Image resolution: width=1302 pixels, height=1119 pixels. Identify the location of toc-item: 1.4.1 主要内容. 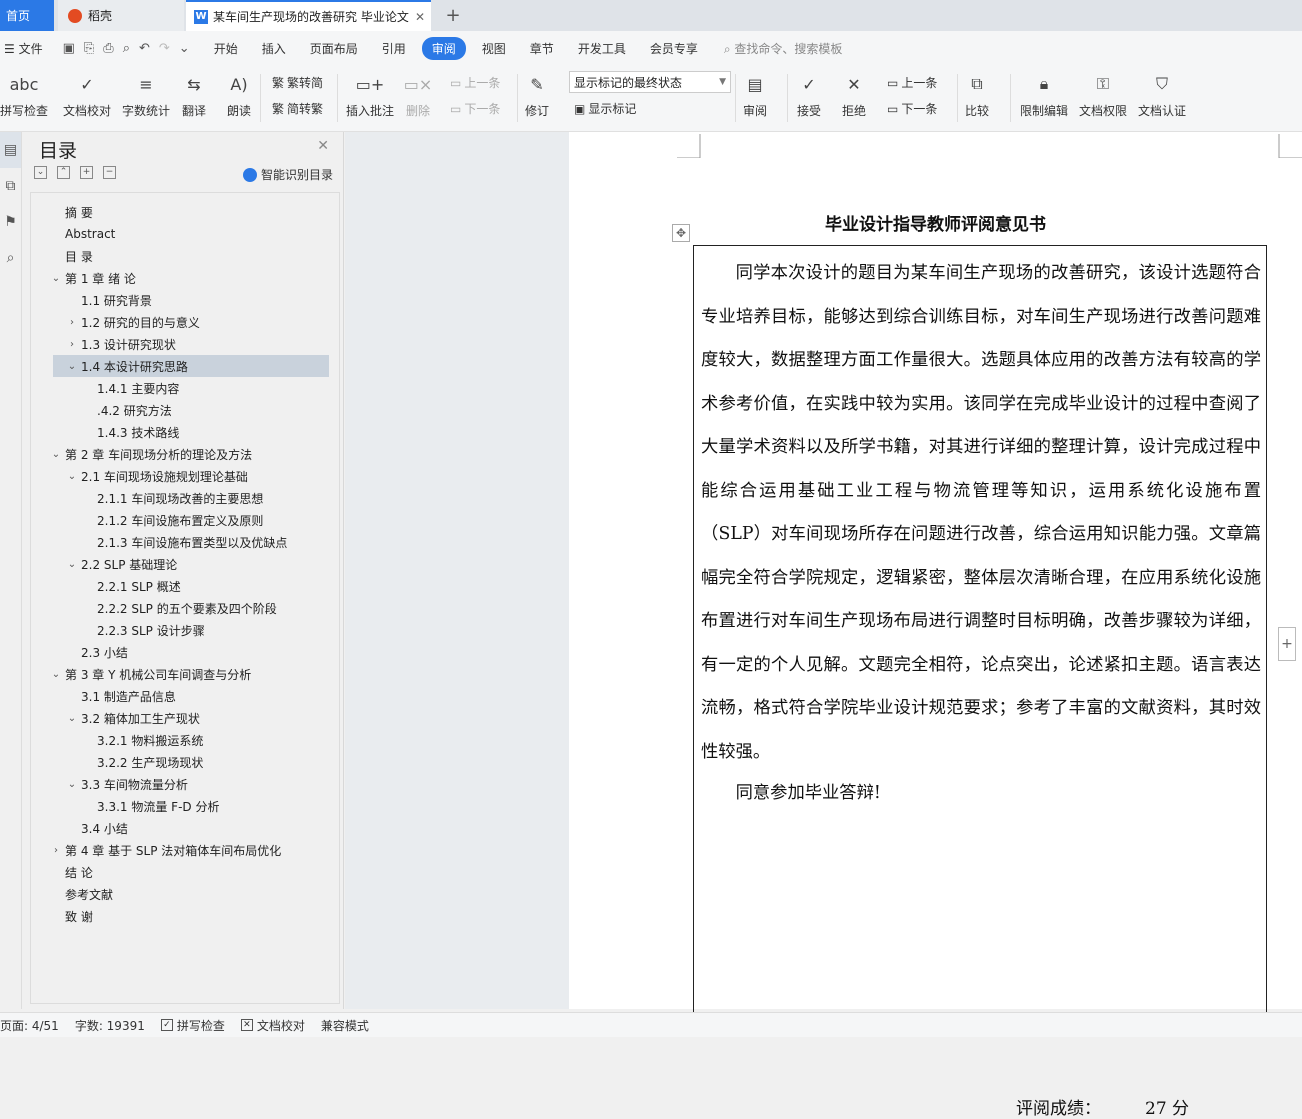
(109, 388).